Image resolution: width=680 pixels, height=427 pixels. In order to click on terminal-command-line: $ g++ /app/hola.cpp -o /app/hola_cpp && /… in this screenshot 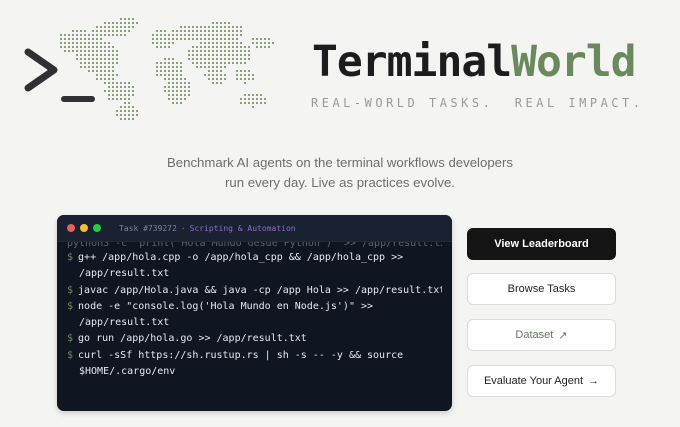, I will do `click(254, 258)`.